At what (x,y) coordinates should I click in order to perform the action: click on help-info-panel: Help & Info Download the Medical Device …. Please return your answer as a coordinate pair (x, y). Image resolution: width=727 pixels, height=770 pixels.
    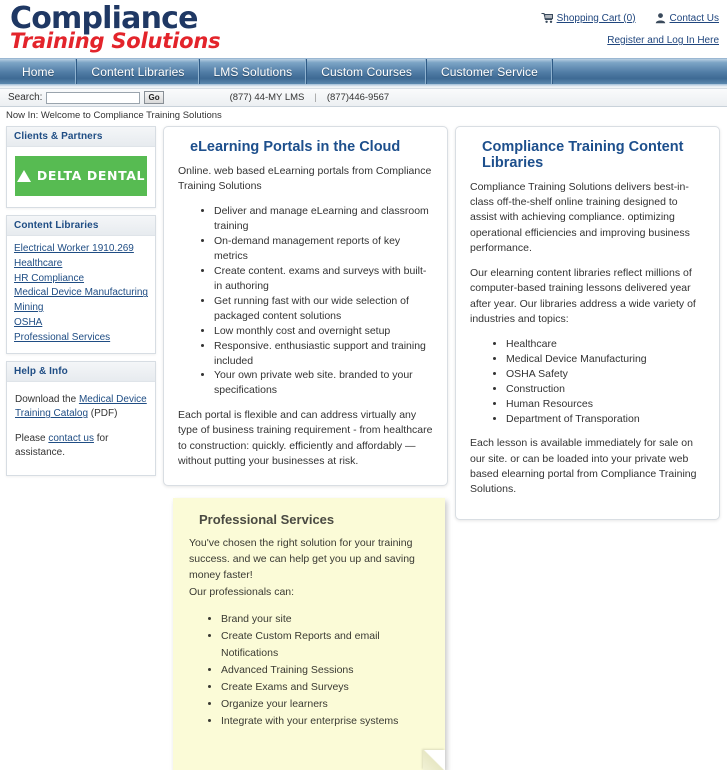
    Looking at the image, I should click on (81, 418).